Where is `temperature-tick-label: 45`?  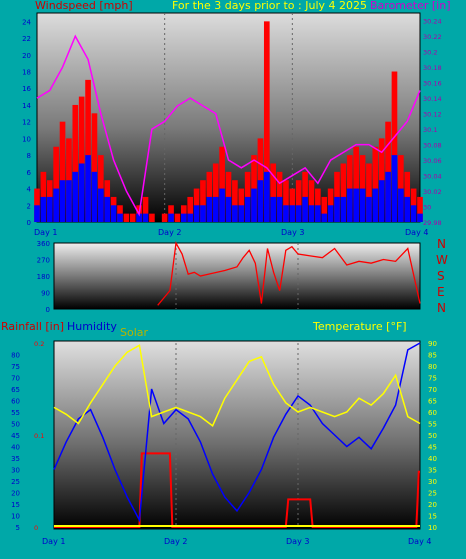 temperature-tick-label: 45 is located at coordinates (432, 448).